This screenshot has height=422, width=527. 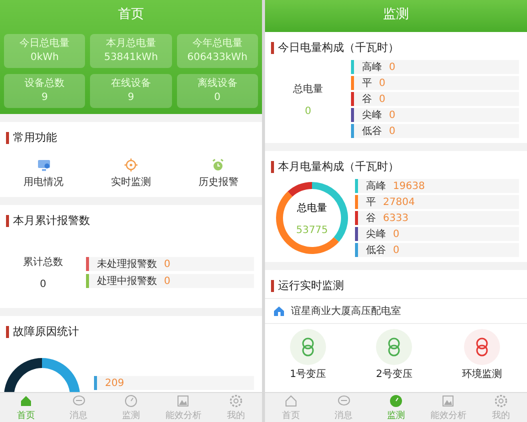 What do you see at coordinates (44, 173) in the screenshot?
I see `shortcut-button: 用电情况` at bounding box center [44, 173].